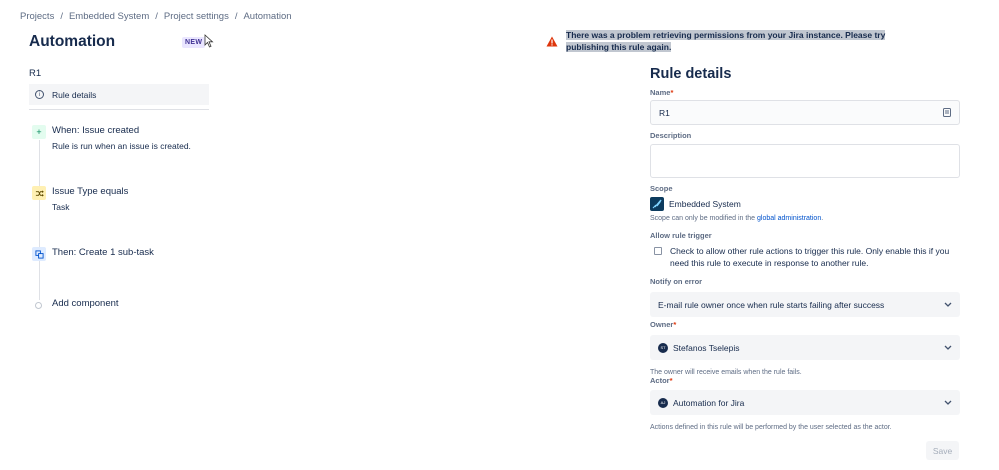 The image size is (999, 470). What do you see at coordinates (74, 94) in the screenshot?
I see `rule-details-label: Rule details` at bounding box center [74, 94].